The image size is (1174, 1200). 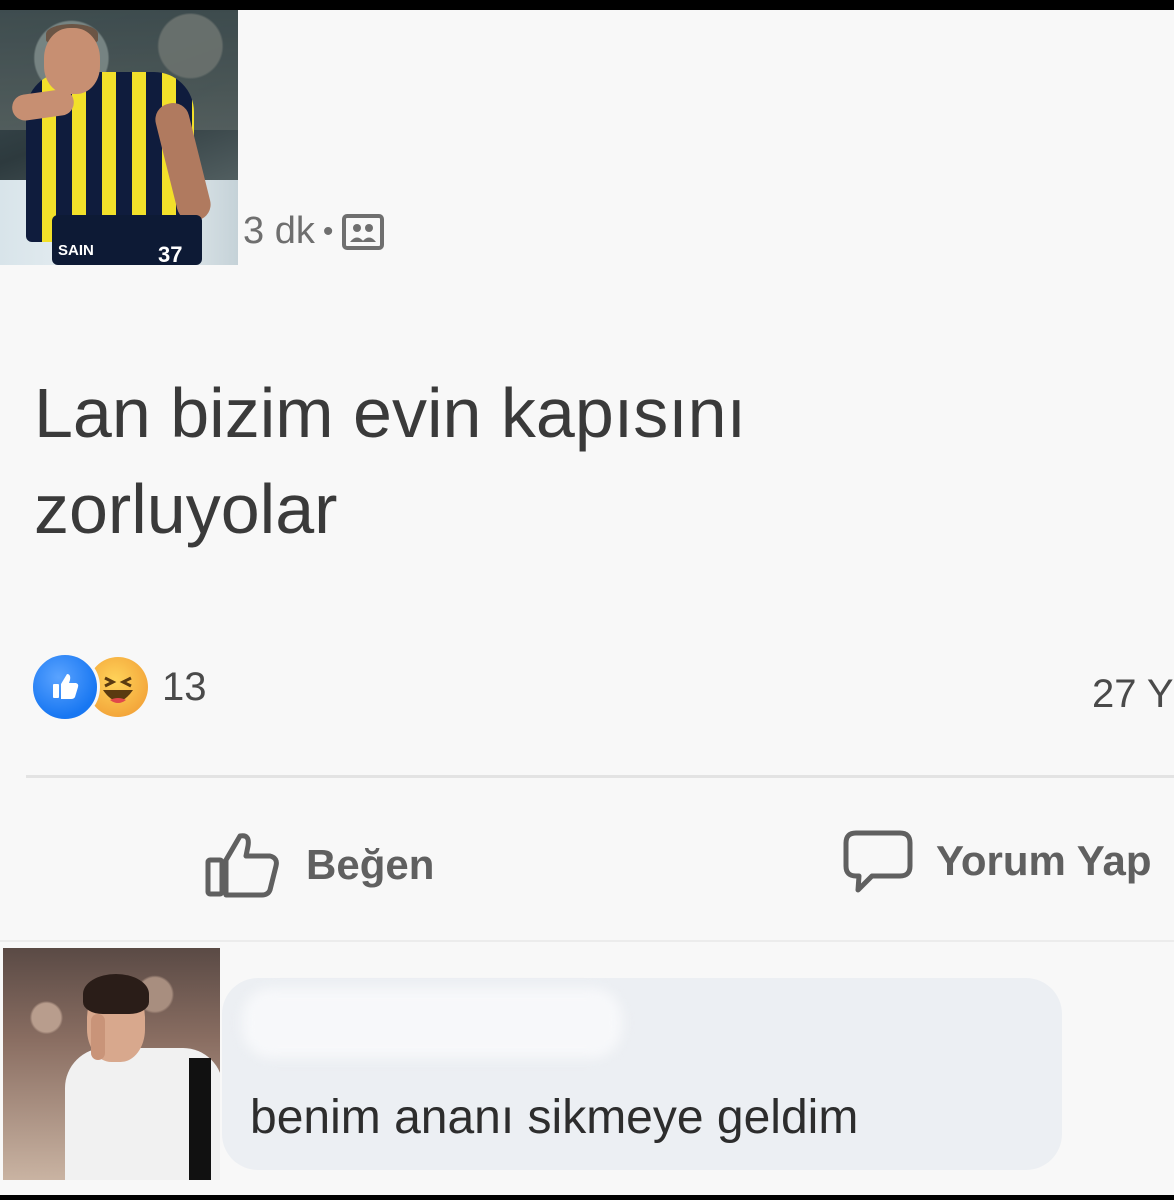 What do you see at coordinates (554, 1117) in the screenshot?
I see `comment-text: benim ananı sikmeye geldim` at bounding box center [554, 1117].